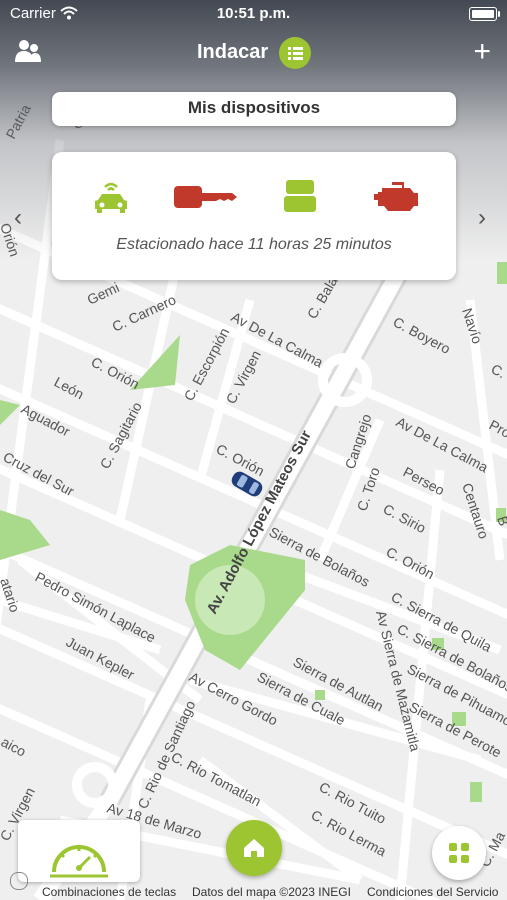  What do you see at coordinates (205, 197) in the screenshot?
I see `key-icon` at bounding box center [205, 197].